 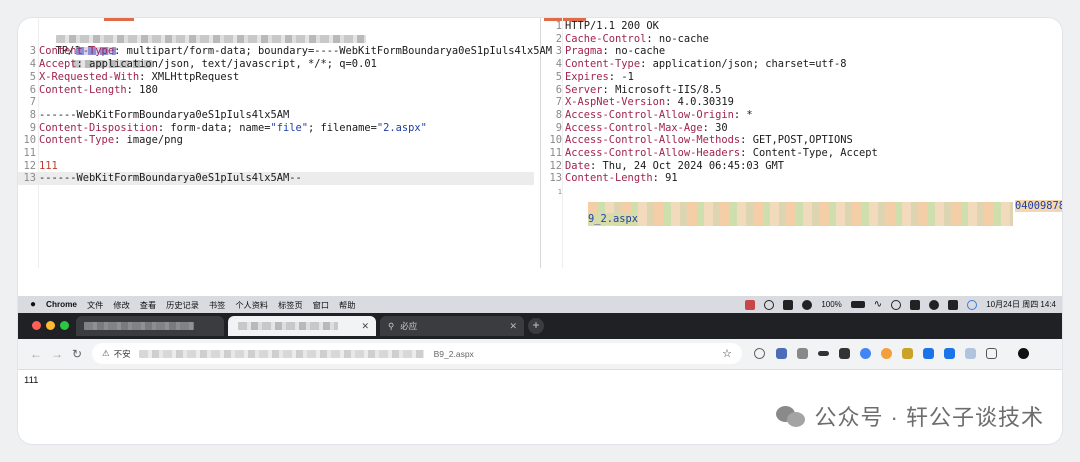 What do you see at coordinates (594, 76) in the screenshot?
I see `response-header-line: 5 Expires: -1` at bounding box center [594, 76].